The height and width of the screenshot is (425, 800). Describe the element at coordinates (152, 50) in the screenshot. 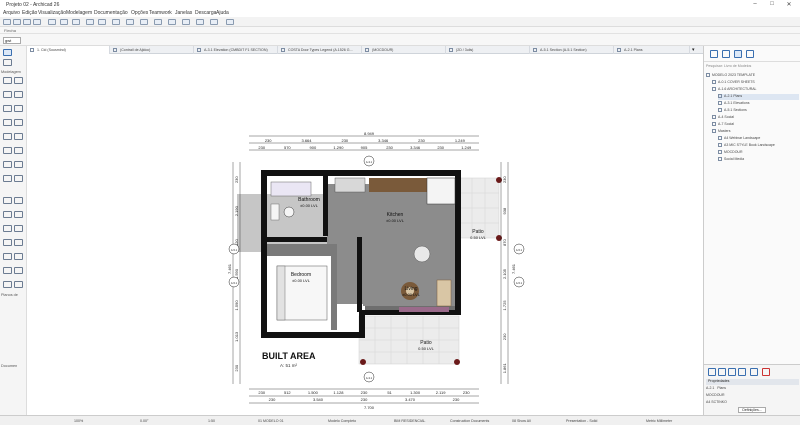

I see `tab-ajidoc: (Contrail de Ajidoc)` at that location.